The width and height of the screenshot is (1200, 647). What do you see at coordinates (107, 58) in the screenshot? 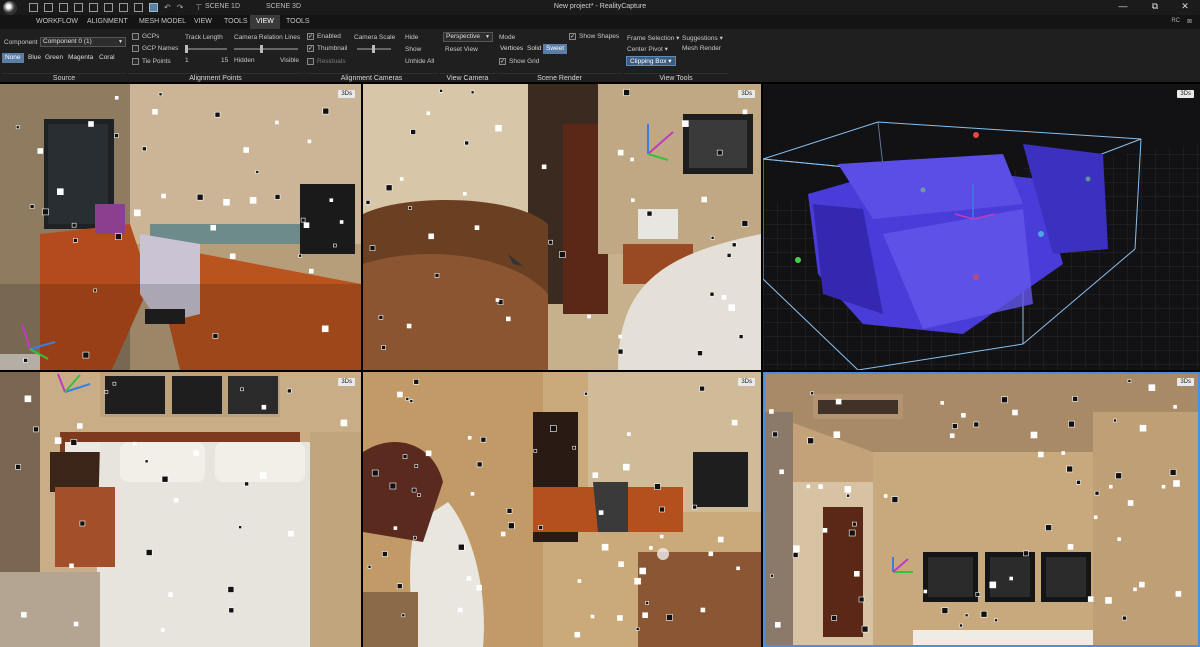
I see `color-coral: Coral` at bounding box center [107, 58].